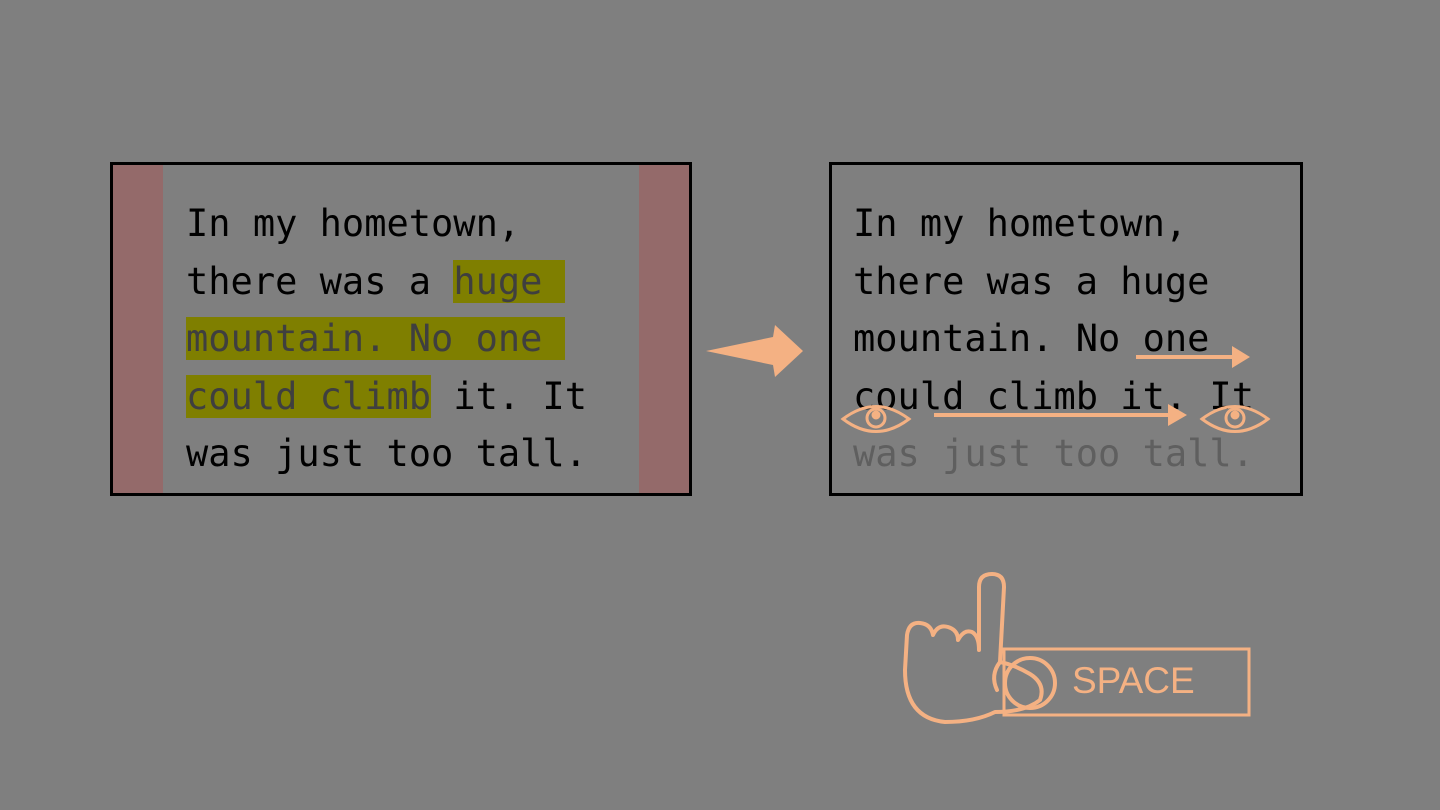  Describe the element at coordinates (1060, 415) in the screenshot. I see `reading-arrow-lower-icon` at that location.